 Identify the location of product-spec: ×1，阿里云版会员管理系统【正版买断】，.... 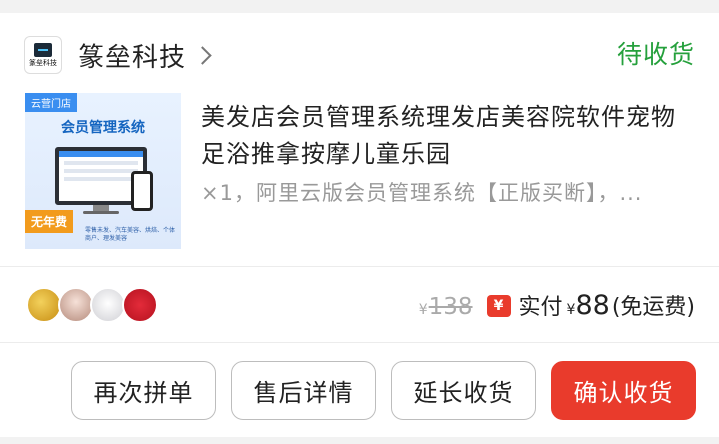
(422, 193).